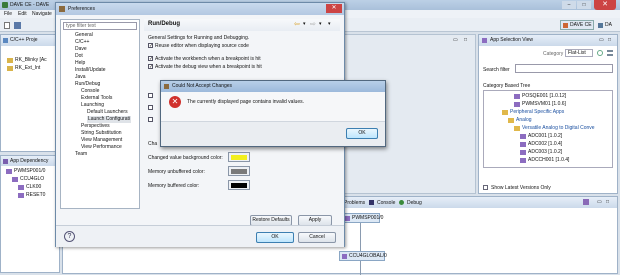 The height and width of the screenshot is (275, 620). Describe the element at coordinates (242, 25) in the screenshot. I see `page-header: Run/Debug ⇦ ▾ ⇨ ▾ ▾` at that location.